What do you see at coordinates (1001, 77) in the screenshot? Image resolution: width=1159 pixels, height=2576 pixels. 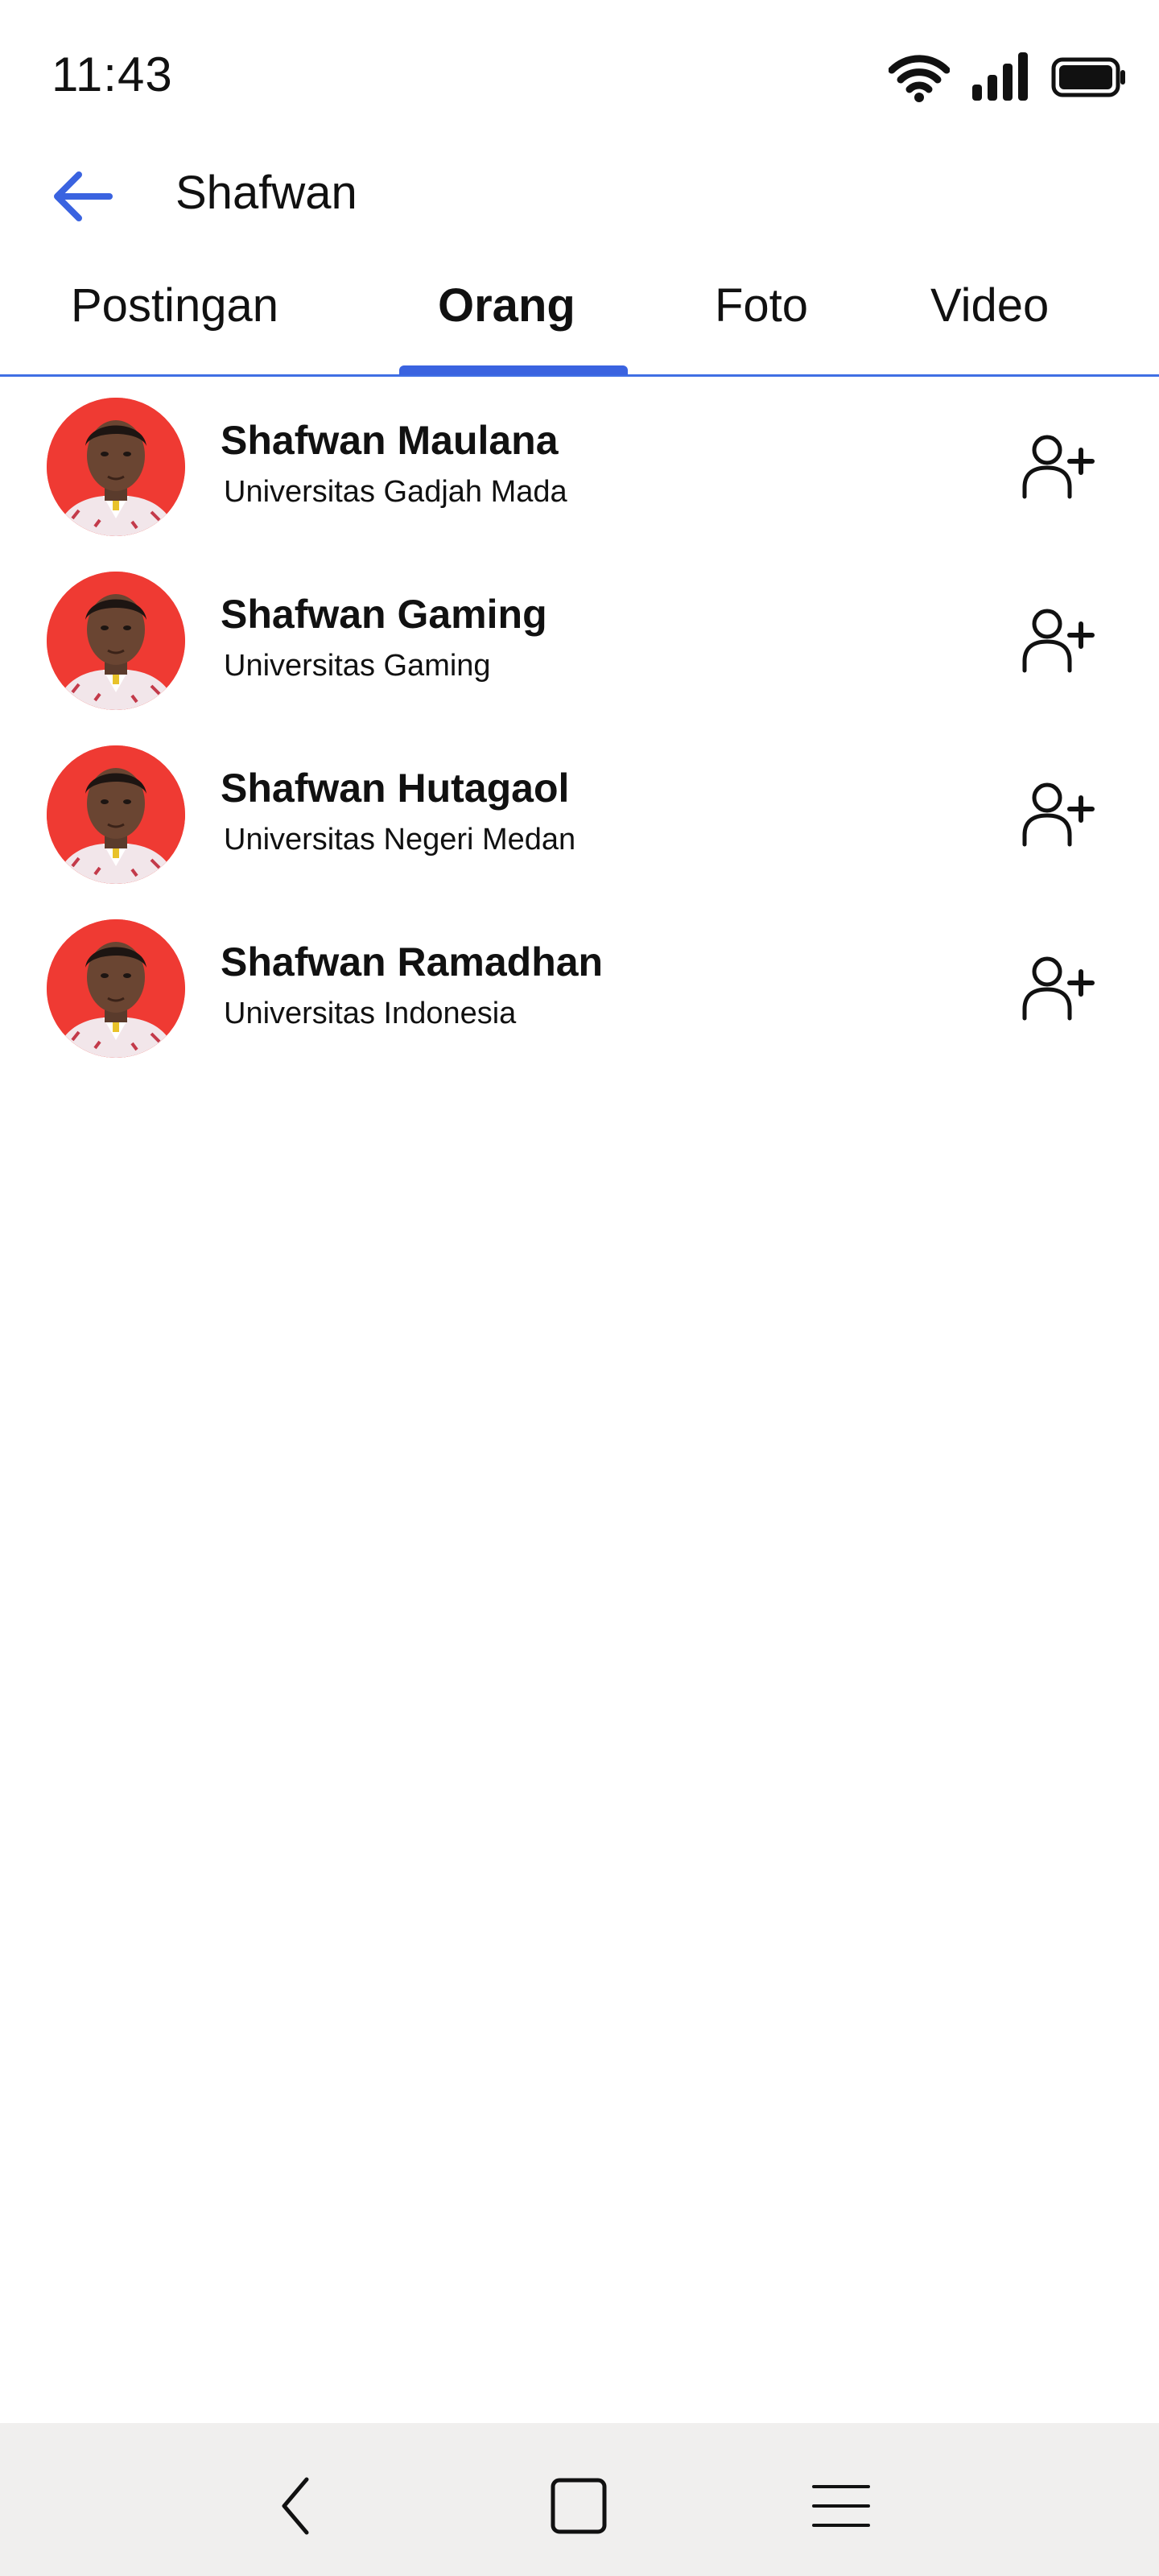 I see `signal-icon` at bounding box center [1001, 77].